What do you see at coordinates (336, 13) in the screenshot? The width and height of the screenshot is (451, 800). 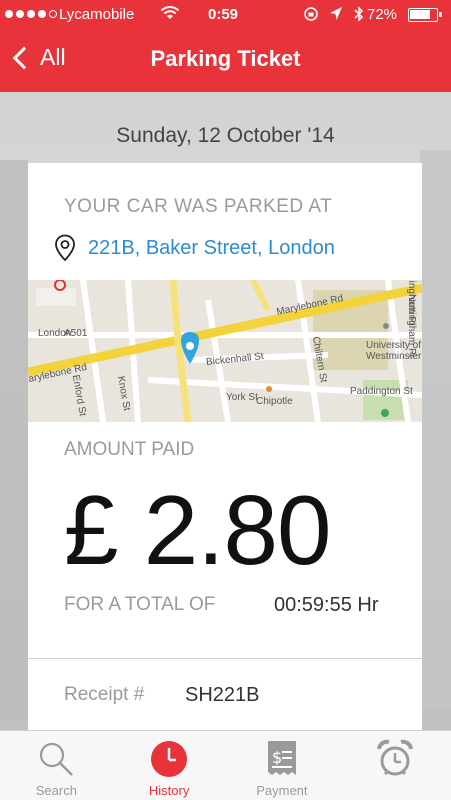 I see `location-icon` at bounding box center [336, 13].